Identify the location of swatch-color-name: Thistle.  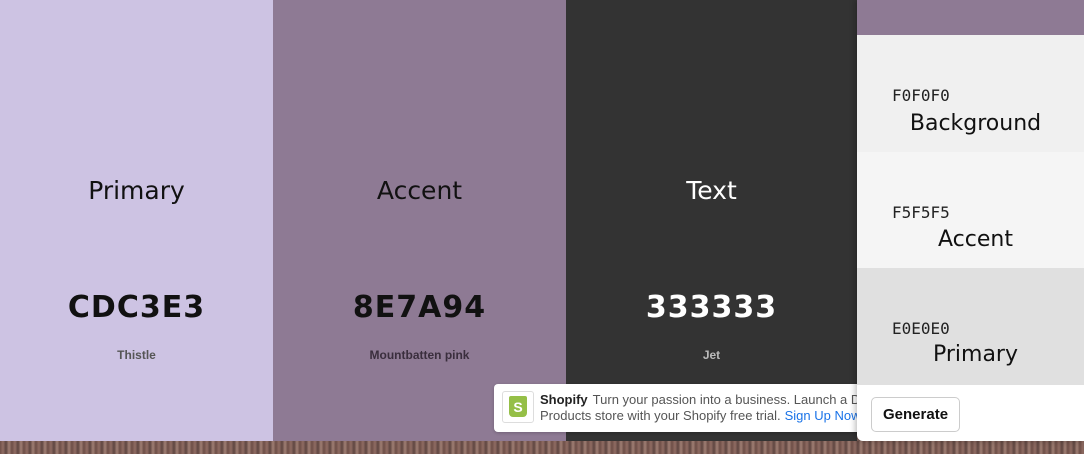
(136, 355).